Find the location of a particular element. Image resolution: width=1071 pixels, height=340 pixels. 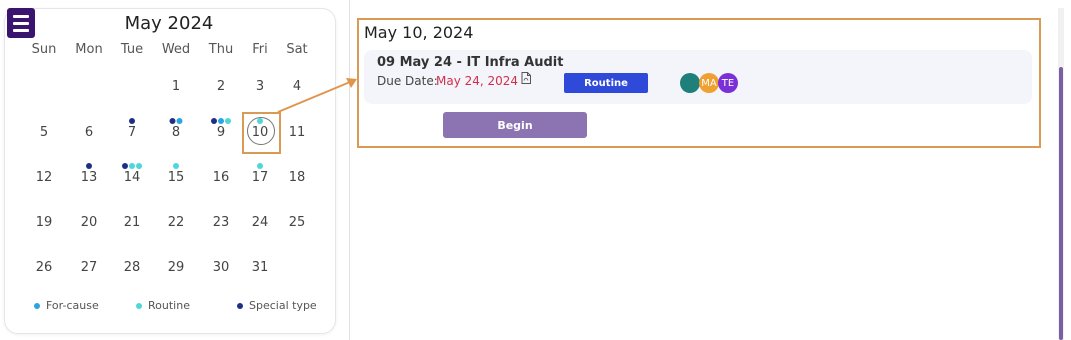

calendar-day: 14 is located at coordinates (132, 177).